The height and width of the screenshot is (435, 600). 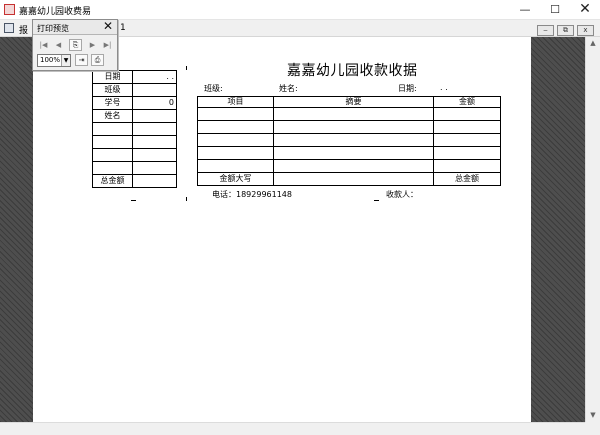 I want to click on close-button: ✕, so click(x=585, y=10).